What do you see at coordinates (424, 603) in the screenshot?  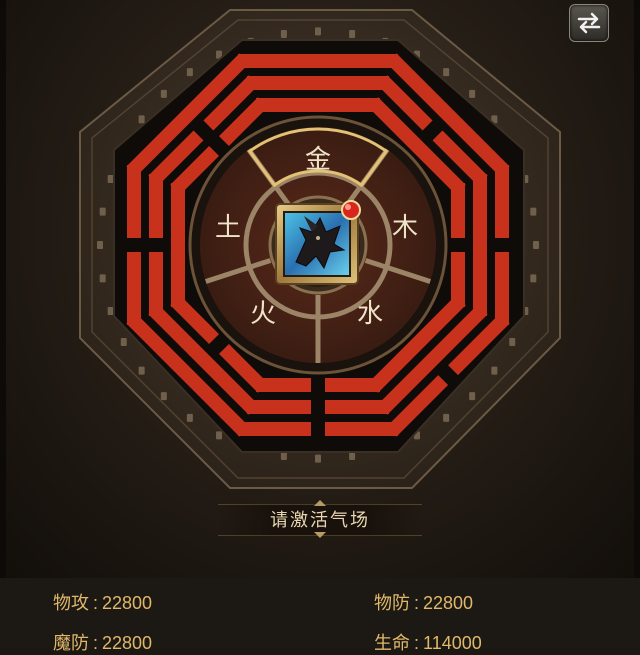 I see `stat-physical-defense: 物防:22800` at bounding box center [424, 603].